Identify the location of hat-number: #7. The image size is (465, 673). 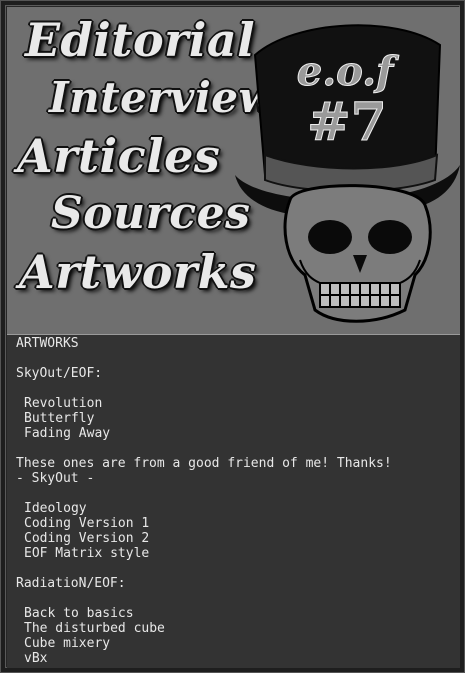
(347, 122).